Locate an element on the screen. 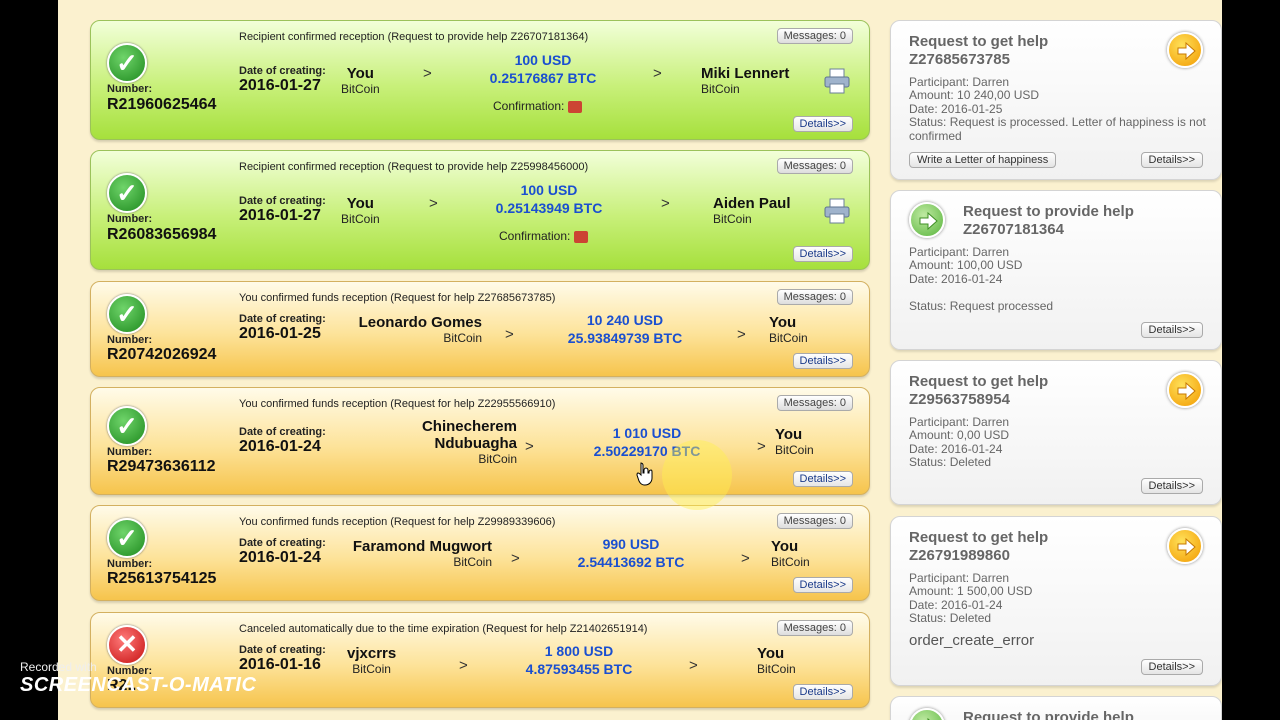 This screenshot has height=720, width=1280. sender-name: Faramond Mugwort is located at coordinates (422, 546).